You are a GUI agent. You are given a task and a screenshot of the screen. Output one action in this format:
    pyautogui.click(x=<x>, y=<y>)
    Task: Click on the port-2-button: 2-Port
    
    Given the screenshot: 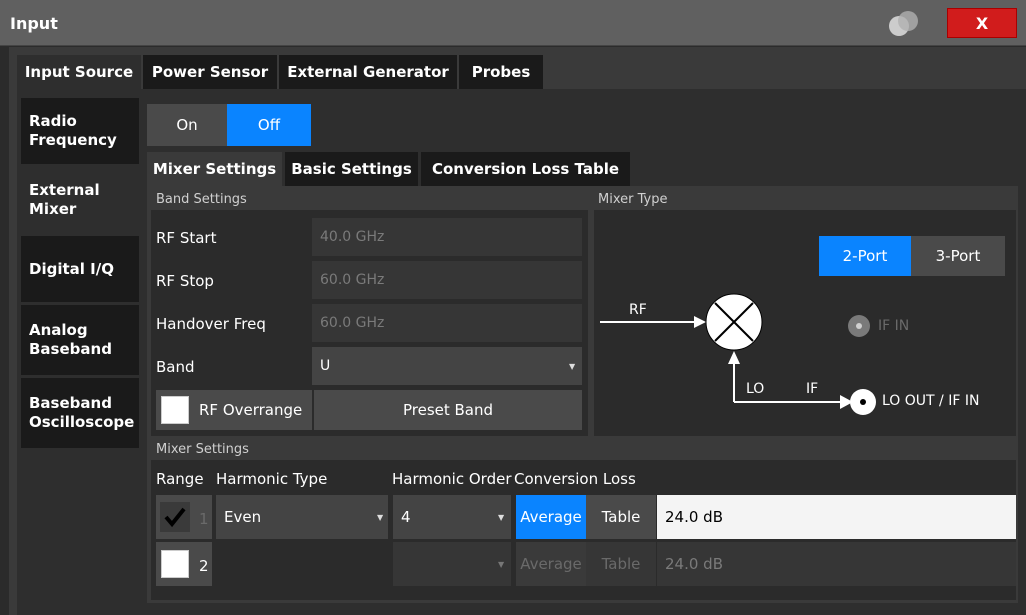 What is the action you would take?
    pyautogui.click(x=865, y=256)
    